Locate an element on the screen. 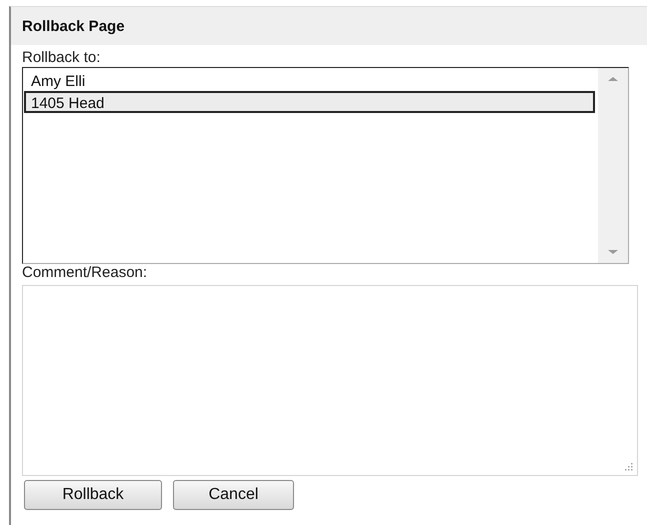  action-button: Rollback is located at coordinates (93, 495).